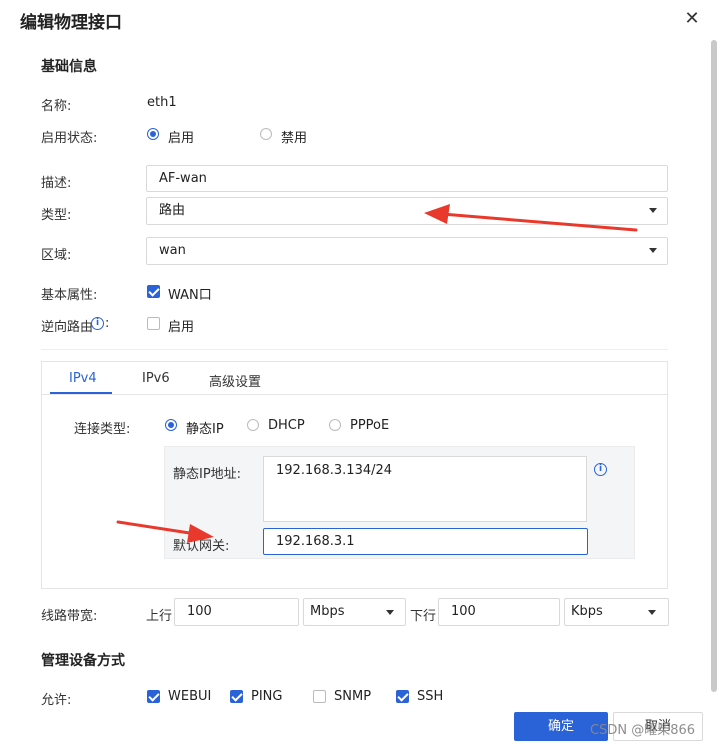 The width and height of the screenshot is (720, 747). What do you see at coordinates (97, 323) in the screenshot?
I see `info-icon: i` at bounding box center [97, 323].